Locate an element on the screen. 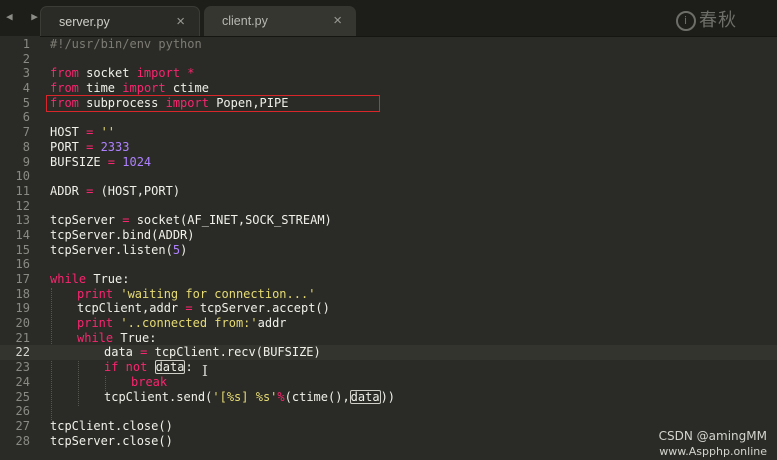 This screenshot has width=777, height=460. code-line: 8 PORT = 2333 is located at coordinates (388, 147).